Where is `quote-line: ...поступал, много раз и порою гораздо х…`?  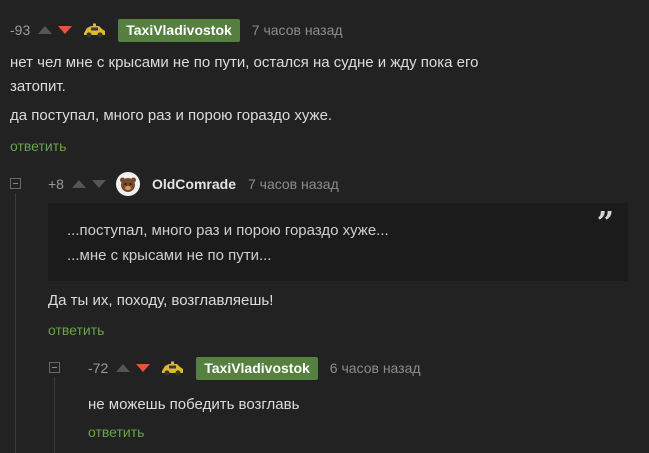
quote-line: ...поступал, много раз и порою гораздо х… is located at coordinates (228, 230).